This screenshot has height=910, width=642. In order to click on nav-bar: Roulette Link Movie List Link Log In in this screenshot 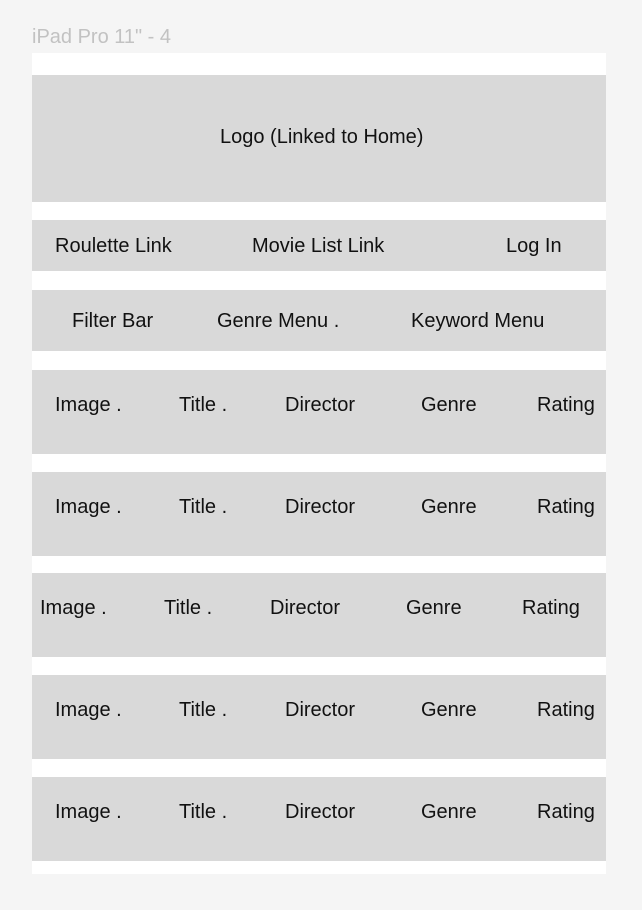, I will do `click(319, 245)`.